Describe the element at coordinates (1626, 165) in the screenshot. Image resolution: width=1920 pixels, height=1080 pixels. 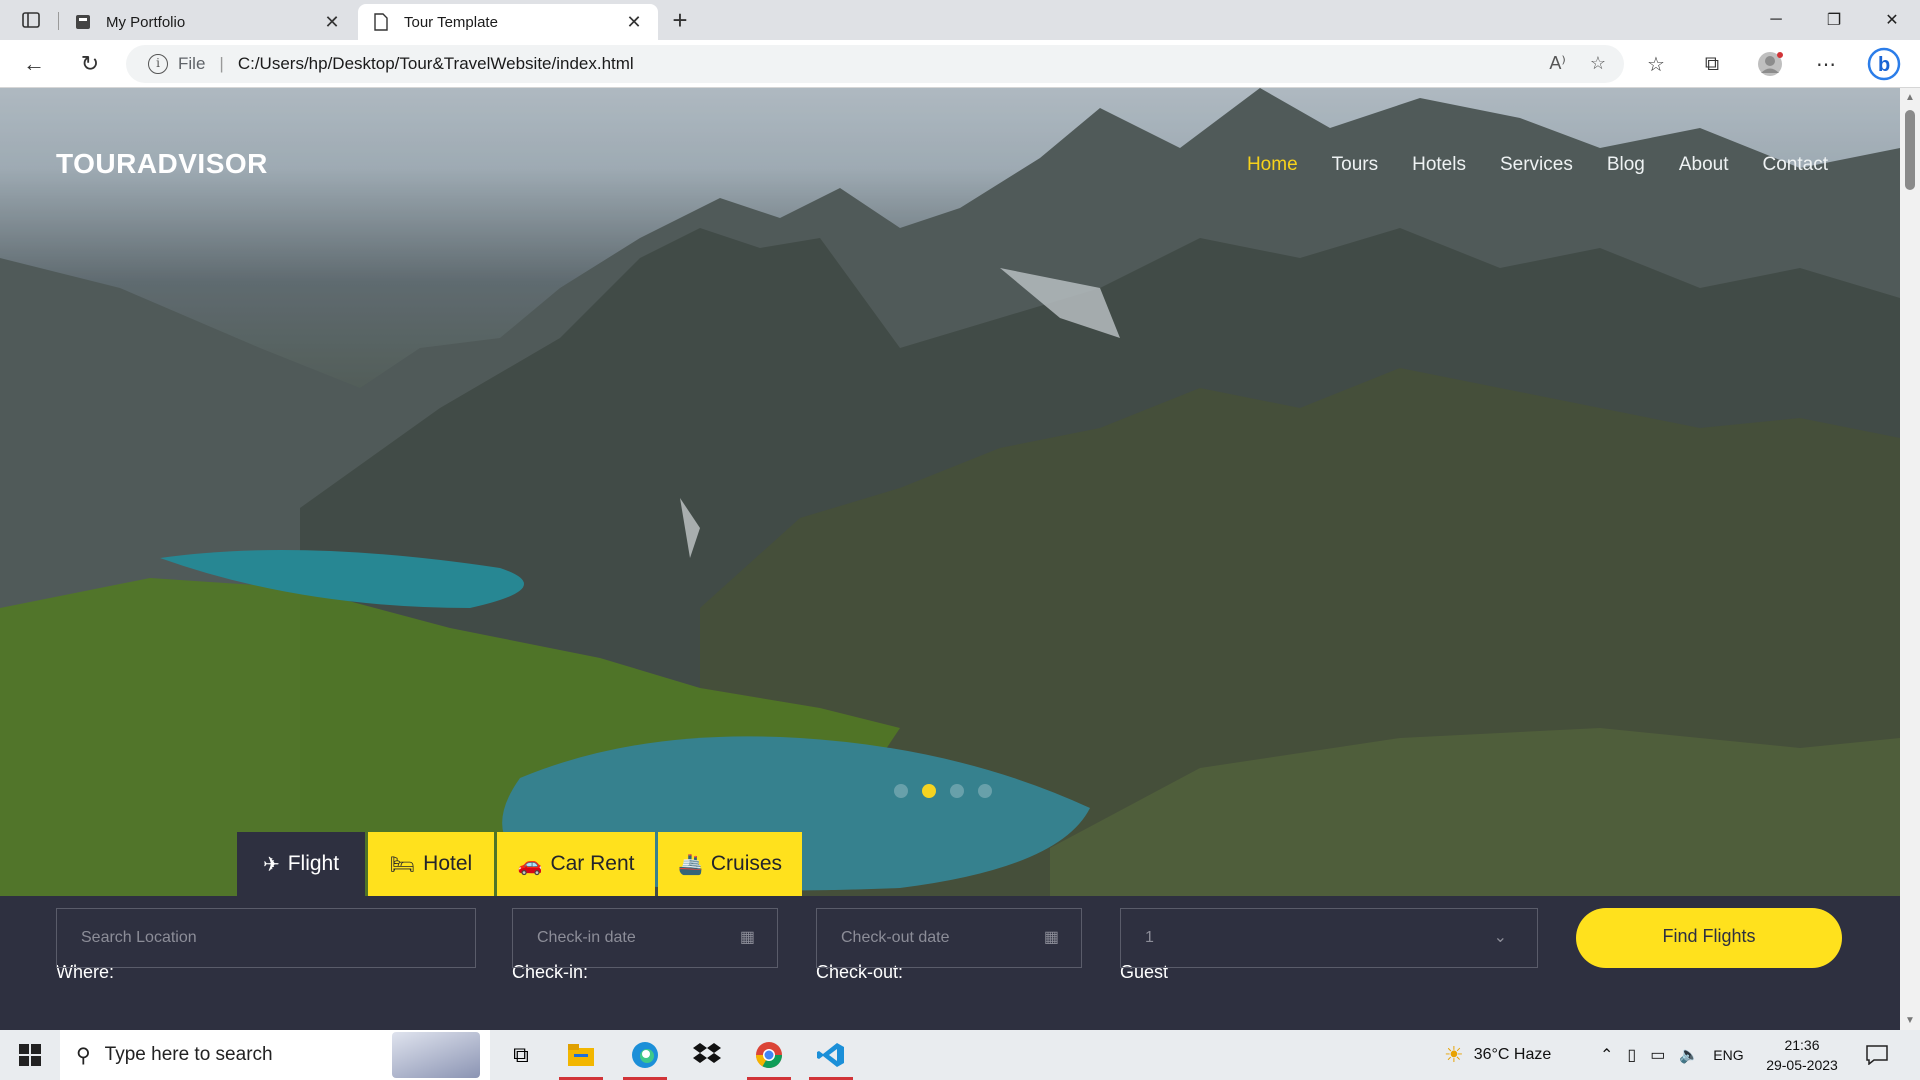
I see `nav-blog: Blog` at that location.